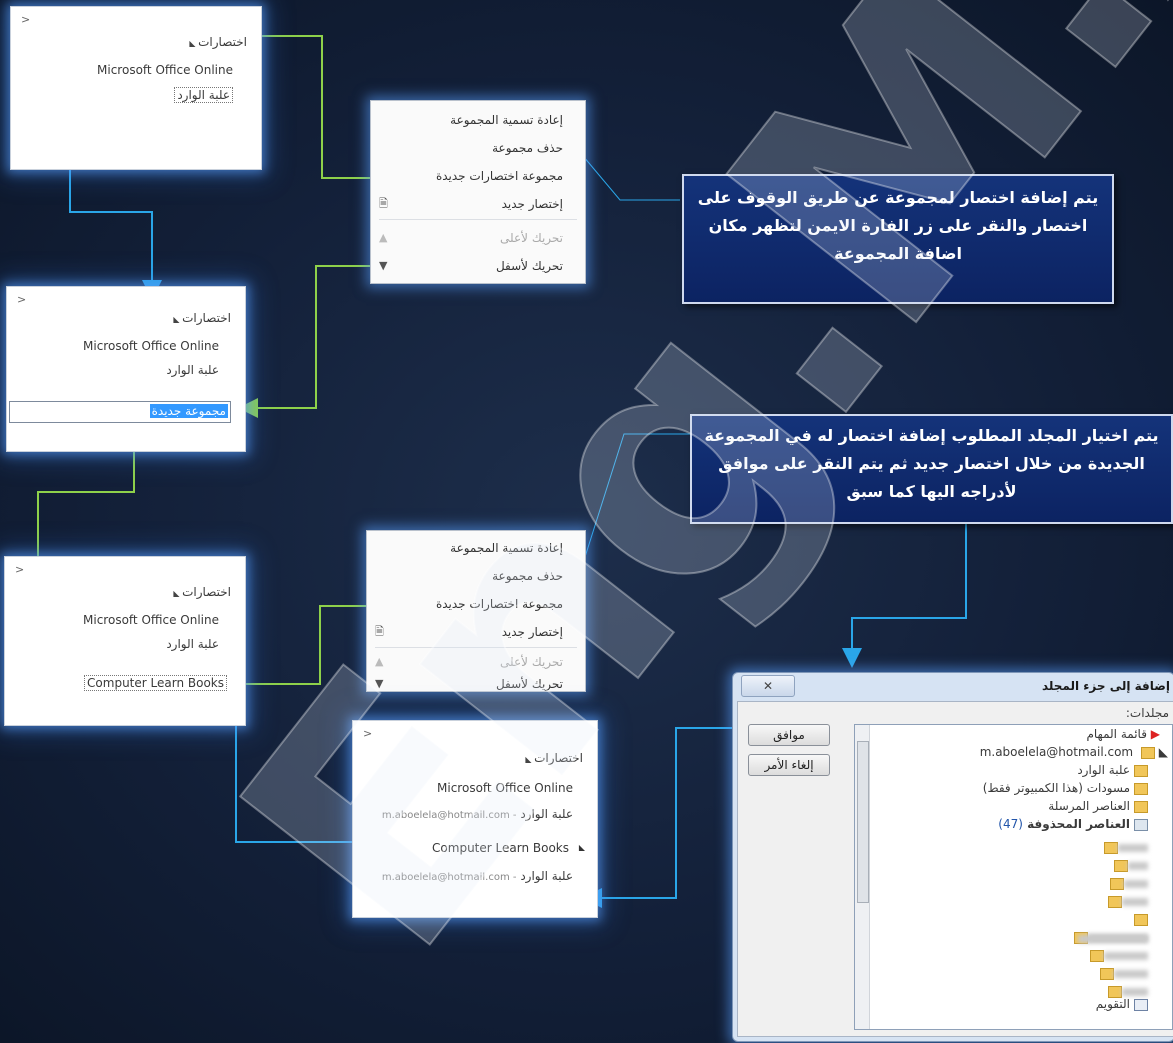 The width and height of the screenshot is (1173, 1043). I want to click on tree-tasks-label: قائمة المهام, so click(1116, 734).